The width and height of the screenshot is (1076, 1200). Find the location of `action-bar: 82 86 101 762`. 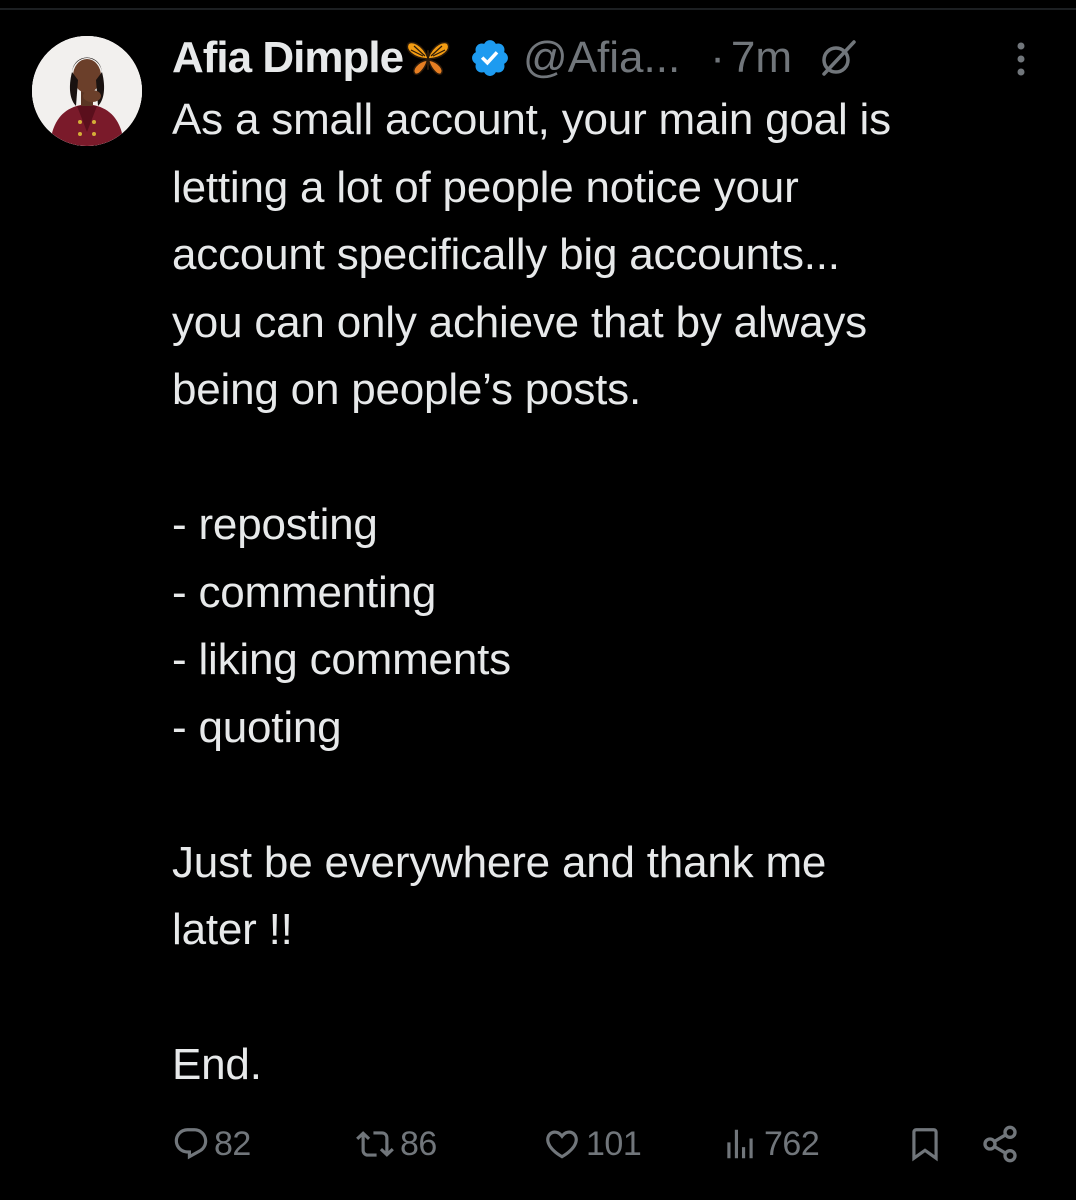

action-bar: 82 86 101 762 is located at coordinates (602, 1144).